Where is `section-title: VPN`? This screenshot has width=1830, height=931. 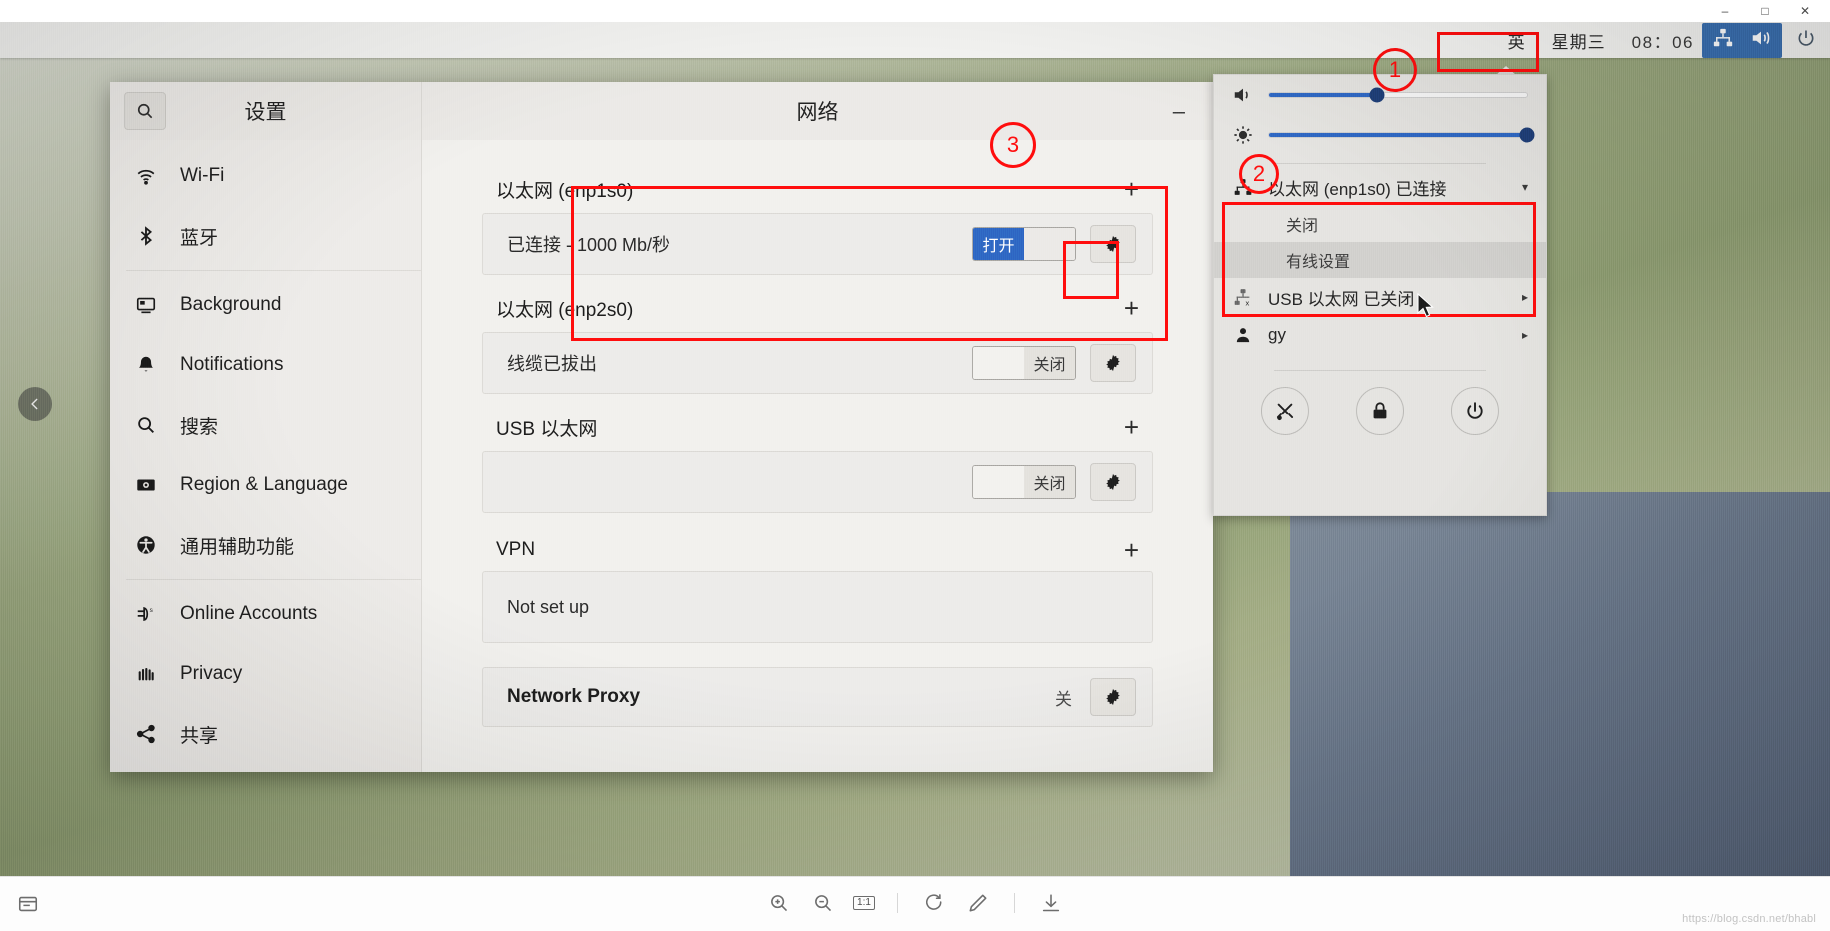
section-title: VPN is located at coordinates (516, 549).